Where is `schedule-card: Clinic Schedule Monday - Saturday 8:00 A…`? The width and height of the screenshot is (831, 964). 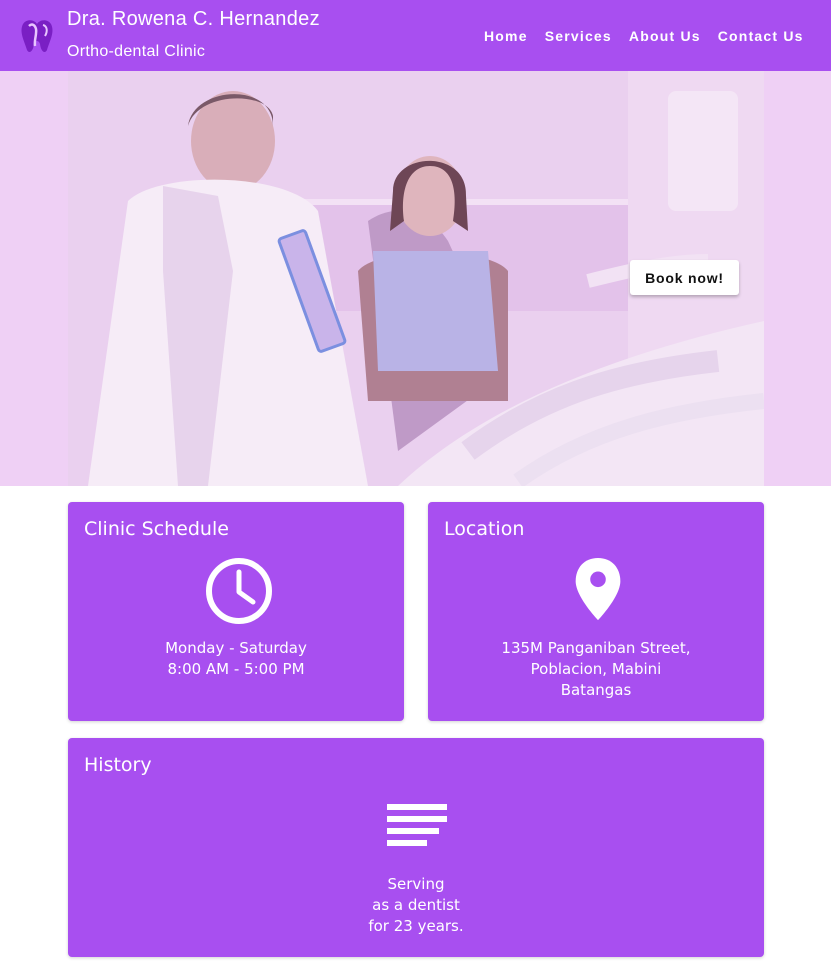 schedule-card: Clinic Schedule Monday - Saturday 8:00 A… is located at coordinates (236, 611).